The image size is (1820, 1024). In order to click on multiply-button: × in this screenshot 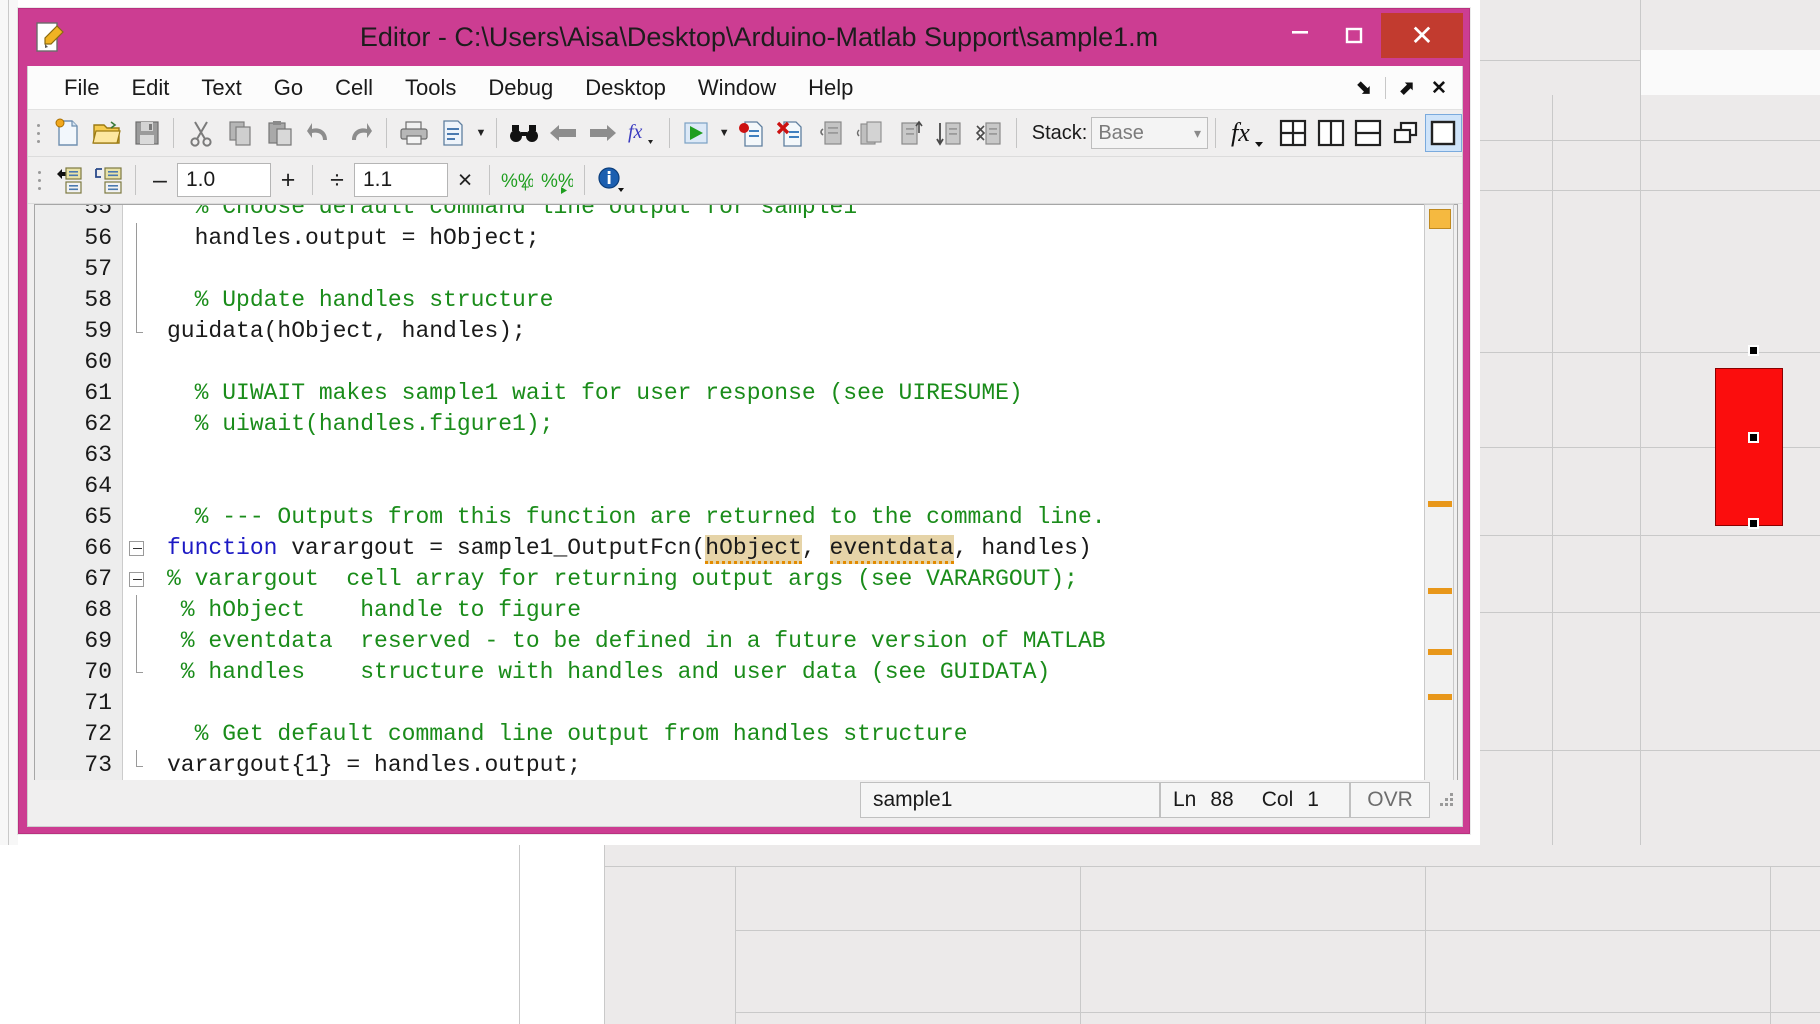, I will do `click(465, 180)`.